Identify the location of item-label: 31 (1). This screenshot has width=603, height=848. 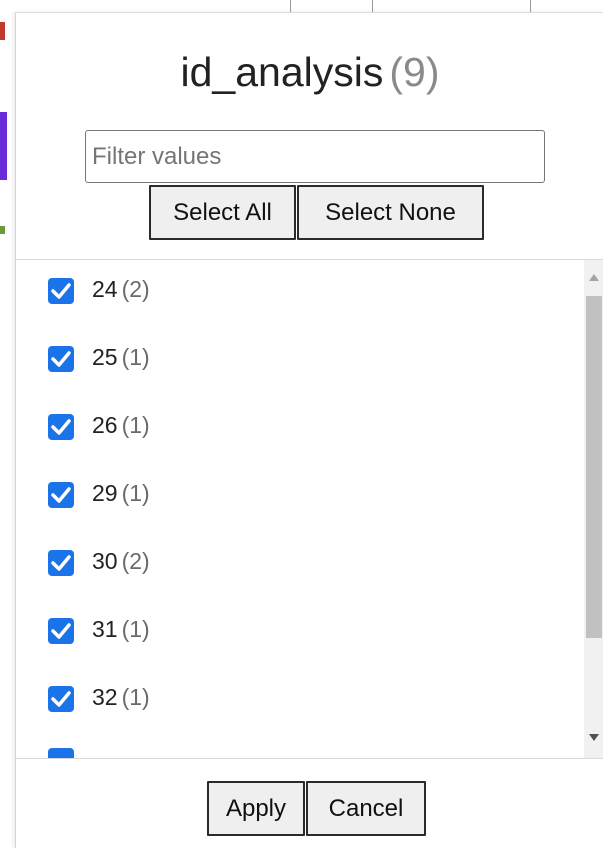
(121, 629).